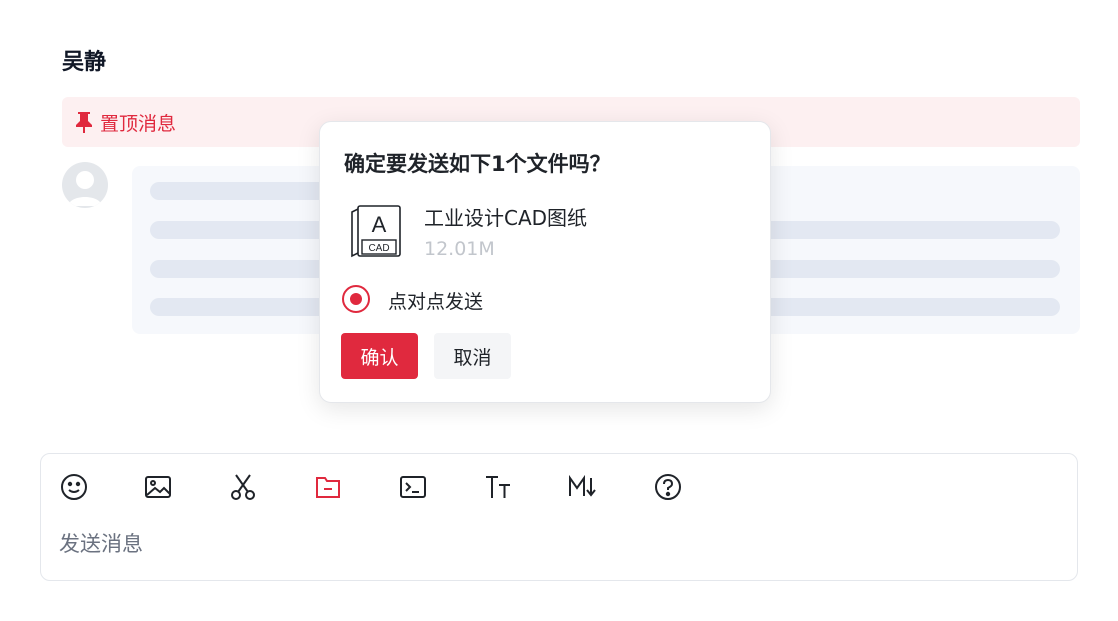 The image size is (1118, 621). I want to click on file-icon-tag: CAD, so click(378, 248).